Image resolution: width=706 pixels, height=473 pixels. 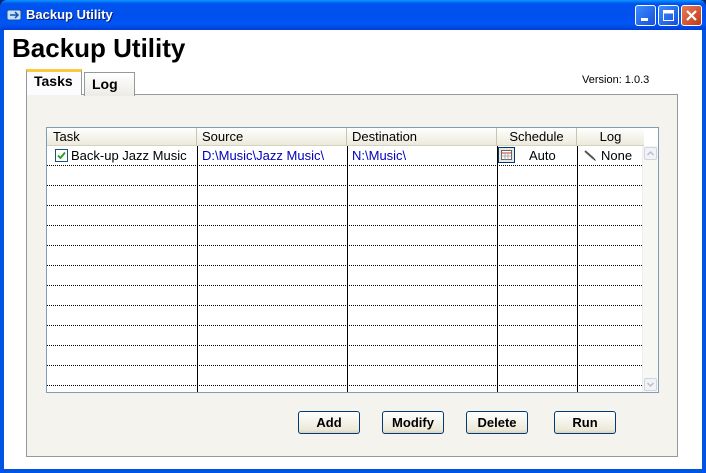 I want to click on chevron-down-icon, so click(x=650, y=385).